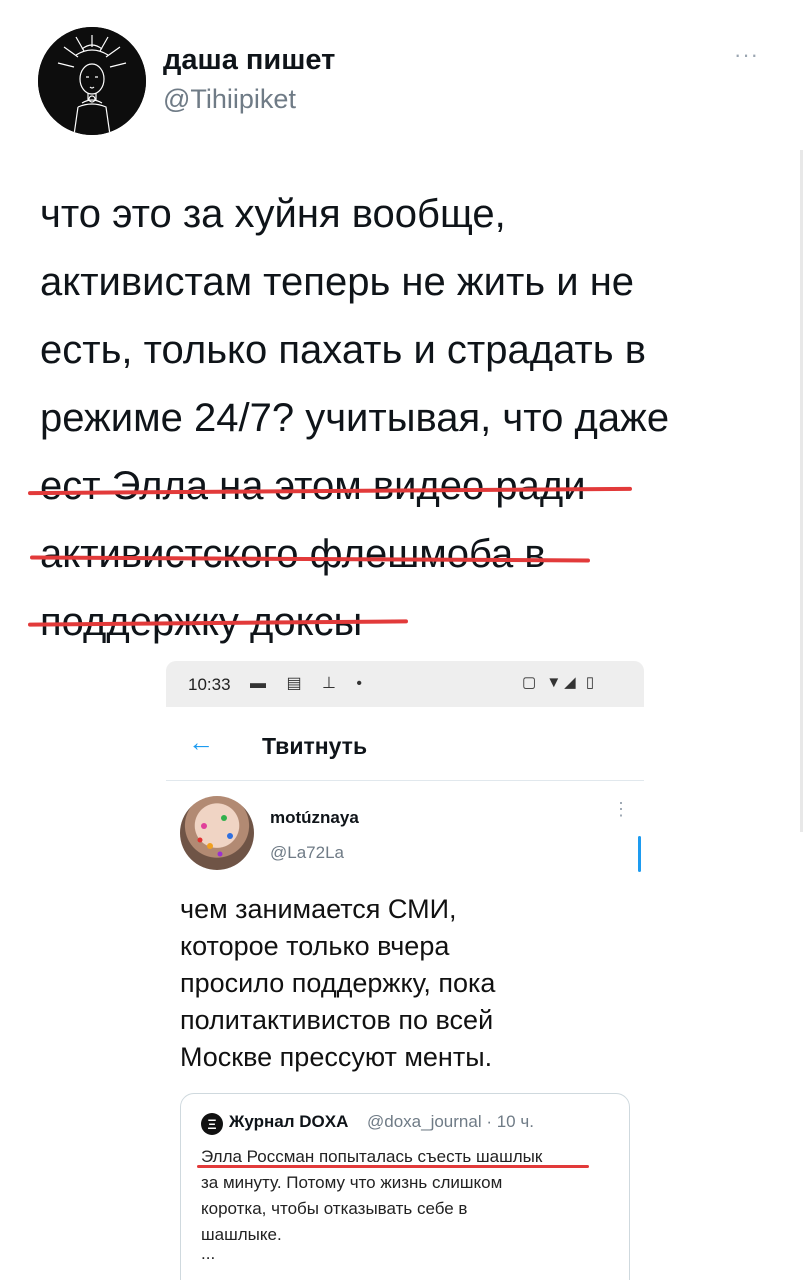 The image size is (809, 1280). What do you see at coordinates (337, 282) in the screenshot?
I see `tweet-line: активистам теперь не жить и не` at bounding box center [337, 282].